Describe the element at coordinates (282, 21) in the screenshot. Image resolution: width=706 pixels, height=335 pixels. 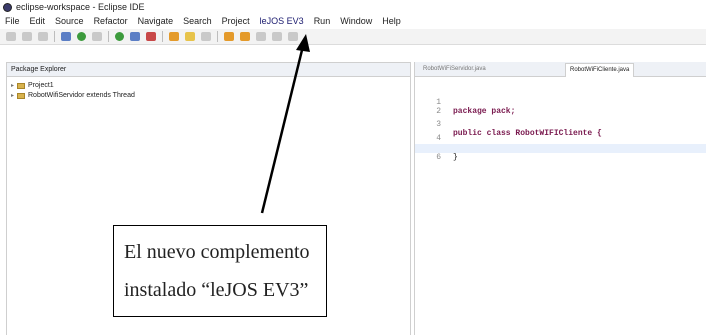
I see `menu-lejos-ev3: leJOS EV3` at that location.